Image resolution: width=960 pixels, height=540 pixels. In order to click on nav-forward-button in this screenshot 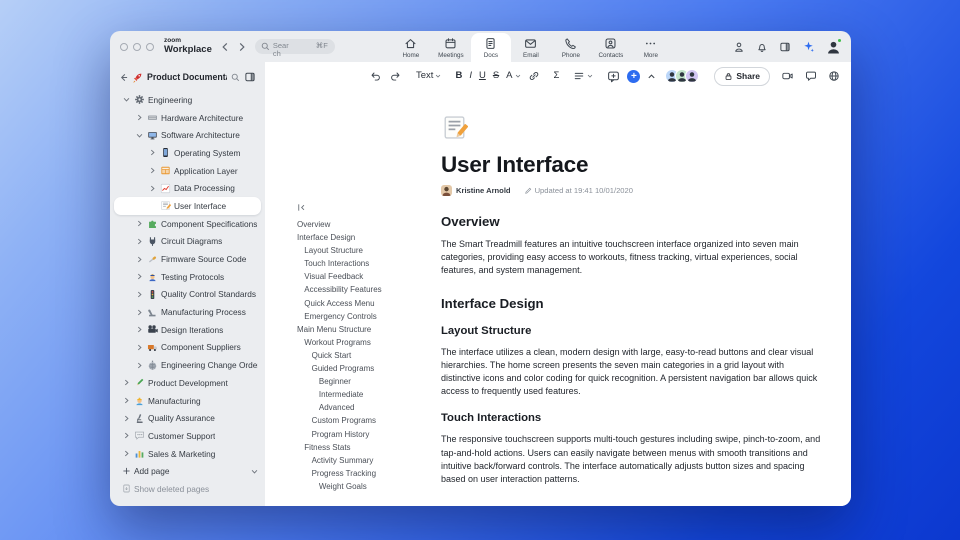, I will do `click(242, 47)`.